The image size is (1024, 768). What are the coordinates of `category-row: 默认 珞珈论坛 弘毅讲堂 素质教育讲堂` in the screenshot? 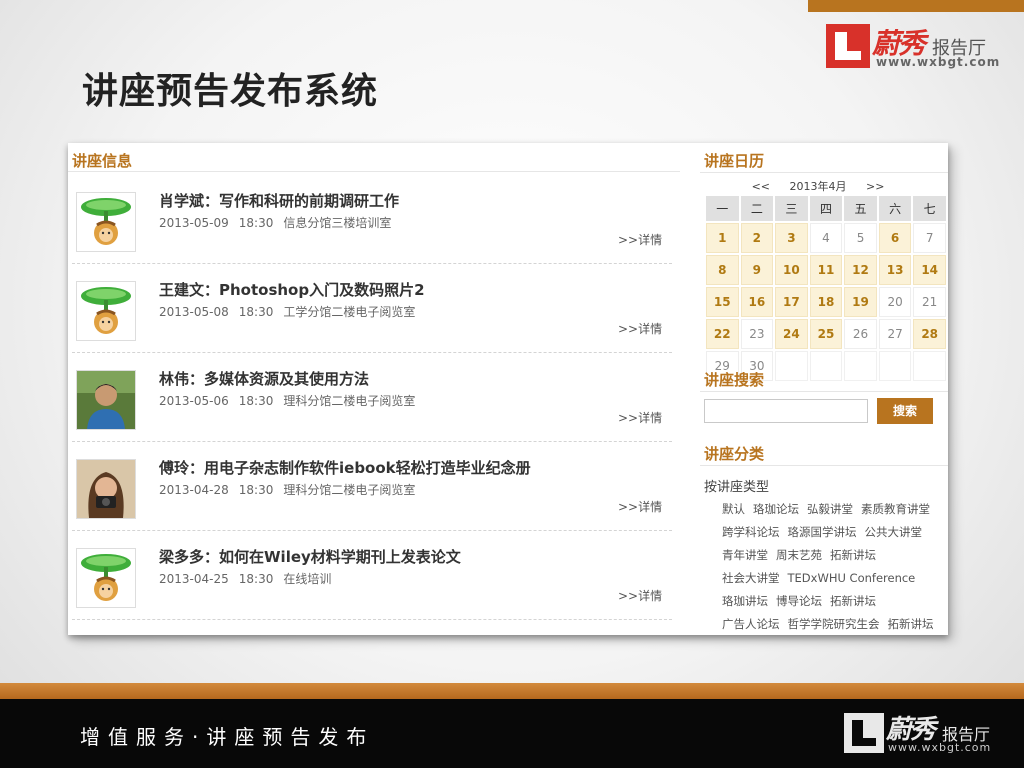 It's located at (830, 509).